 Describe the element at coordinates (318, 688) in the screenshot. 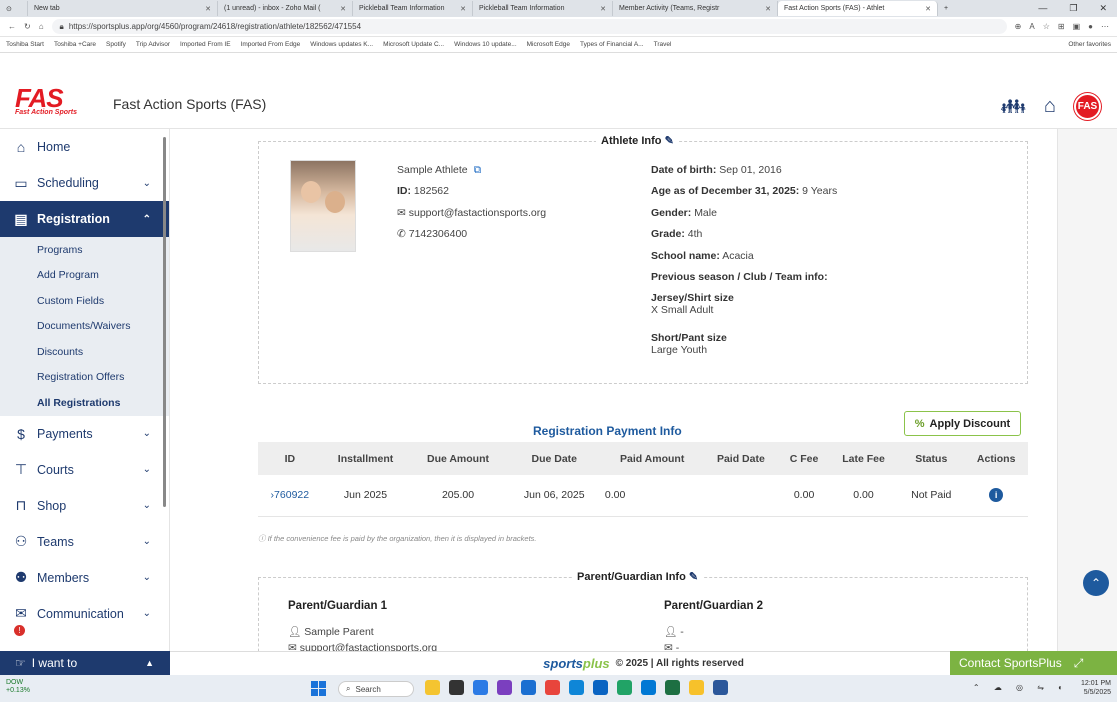

I see `windows-start-icon` at that location.